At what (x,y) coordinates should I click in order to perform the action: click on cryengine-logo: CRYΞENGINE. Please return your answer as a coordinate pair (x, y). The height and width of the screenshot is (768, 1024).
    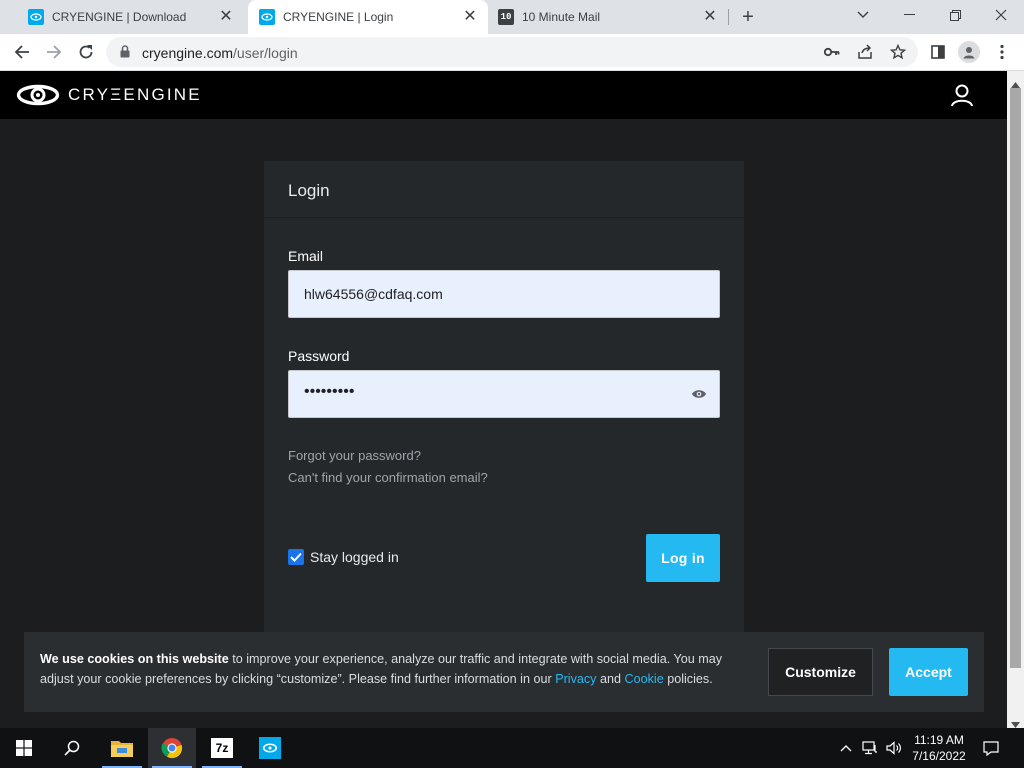
    Looking at the image, I should click on (109, 95).